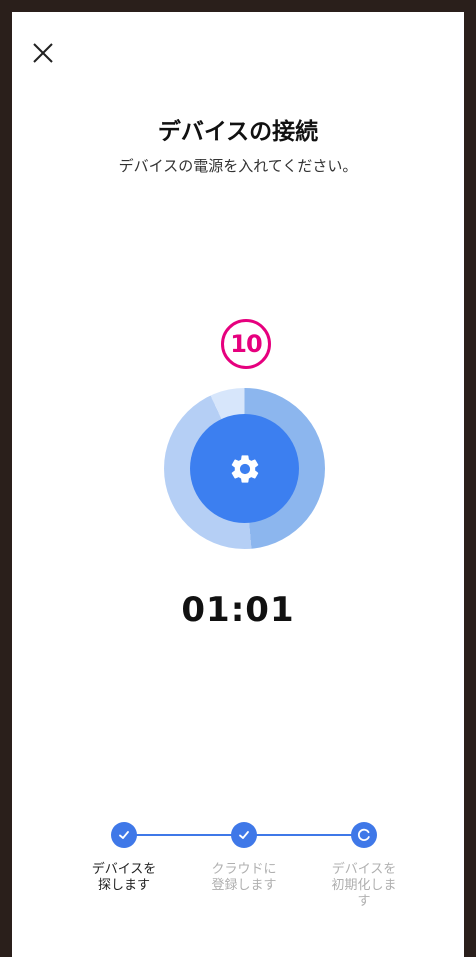  What do you see at coordinates (238, 166) in the screenshot?
I see `page-subtitle: デバイスの電源を入れてください。` at bounding box center [238, 166].